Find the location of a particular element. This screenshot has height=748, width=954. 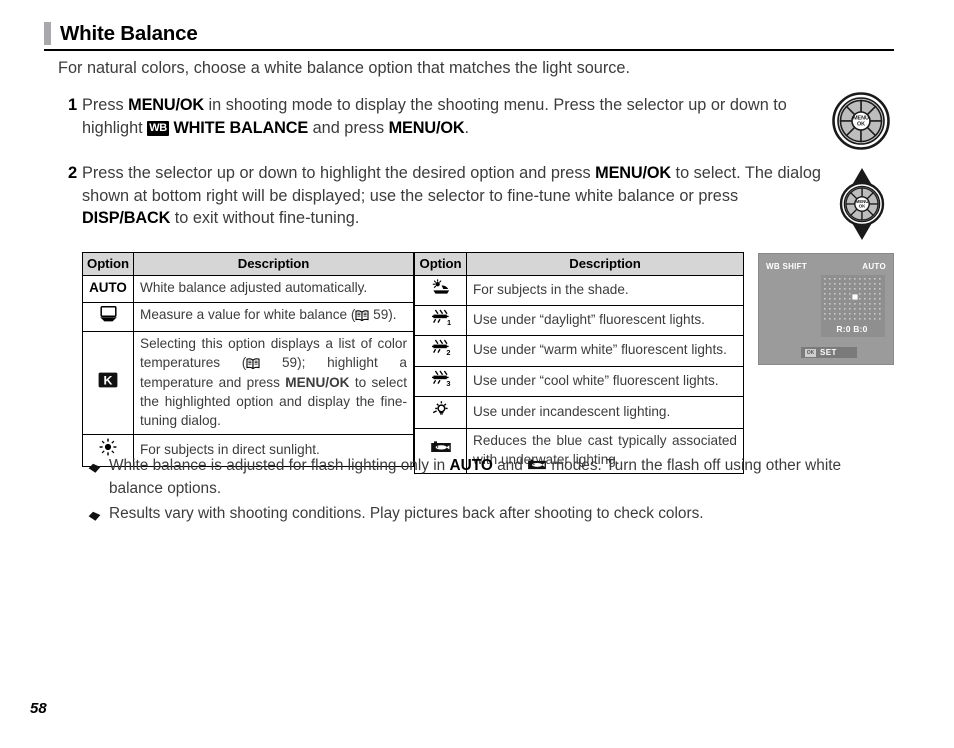

wb-icon: WB is located at coordinates (158, 128).